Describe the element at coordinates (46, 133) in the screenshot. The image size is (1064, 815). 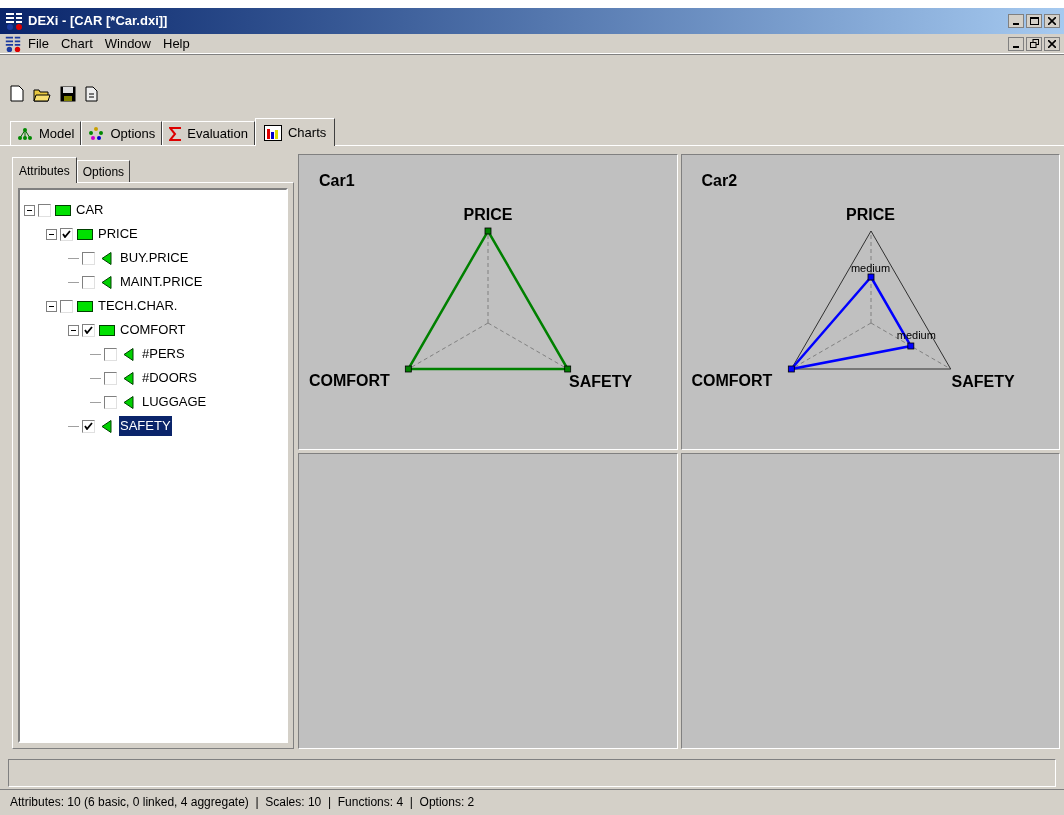
I see `tab: Model` at that location.